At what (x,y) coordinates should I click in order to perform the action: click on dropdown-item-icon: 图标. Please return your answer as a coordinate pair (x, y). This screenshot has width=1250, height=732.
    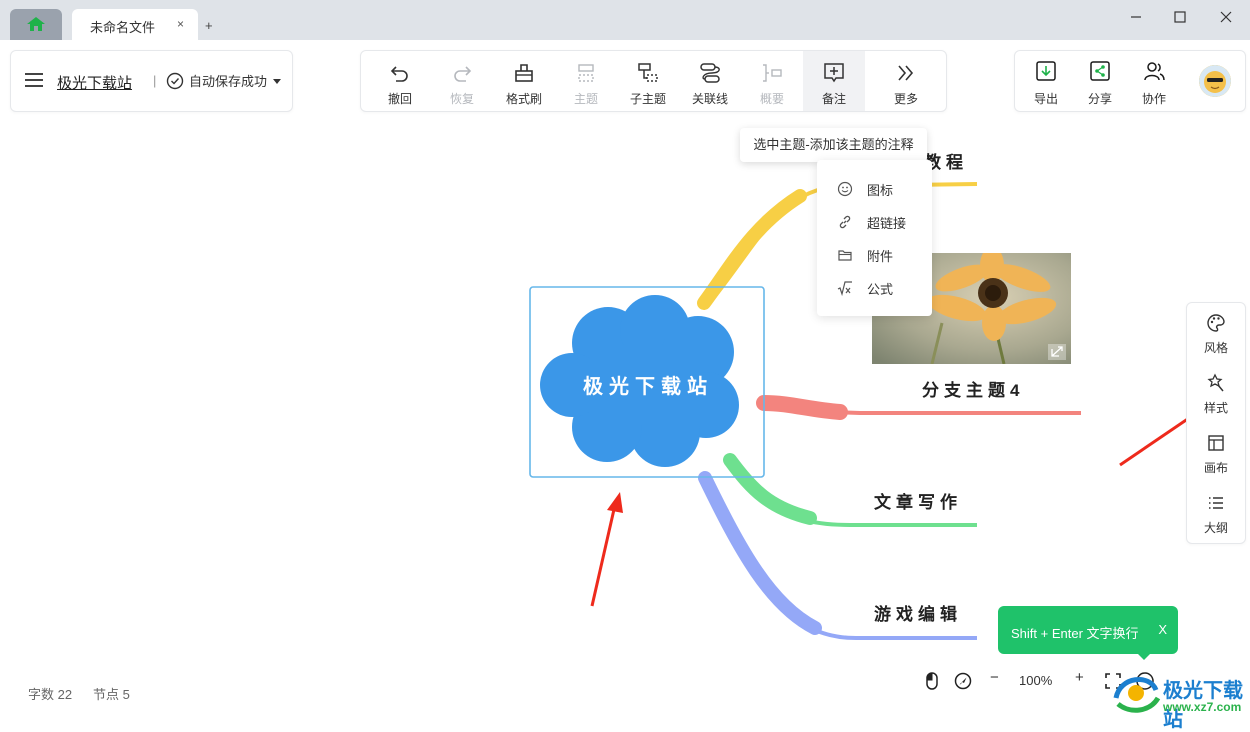
    Looking at the image, I should click on (874, 188).